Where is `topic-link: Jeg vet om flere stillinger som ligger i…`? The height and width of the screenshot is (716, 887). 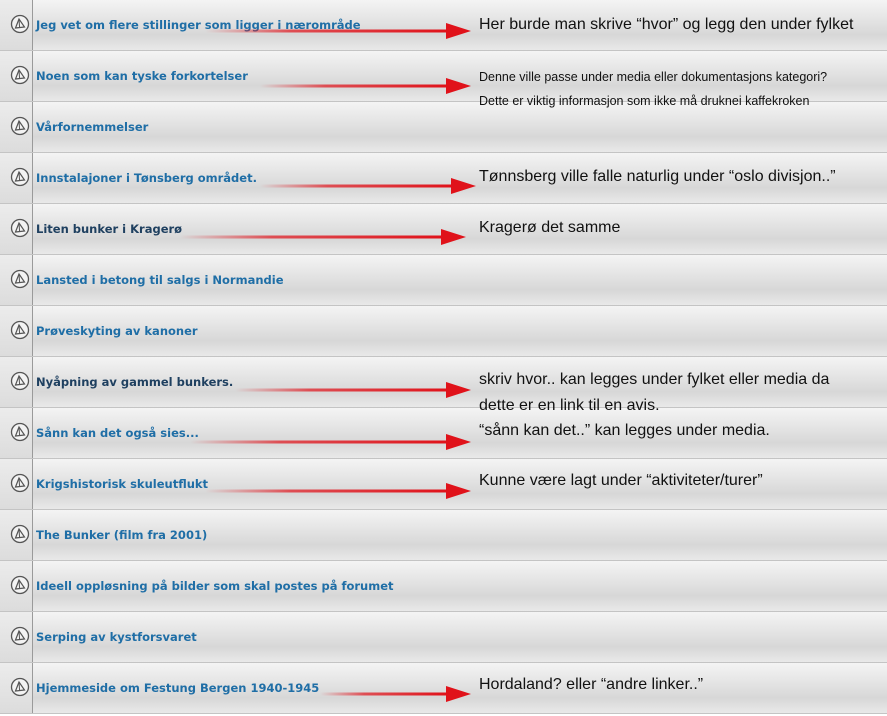 topic-link: Jeg vet om flere stillinger som ligger i… is located at coordinates (198, 25).